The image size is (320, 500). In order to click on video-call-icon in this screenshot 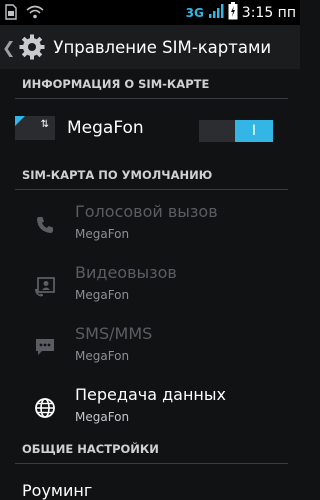, I will do `click(45, 286)`.